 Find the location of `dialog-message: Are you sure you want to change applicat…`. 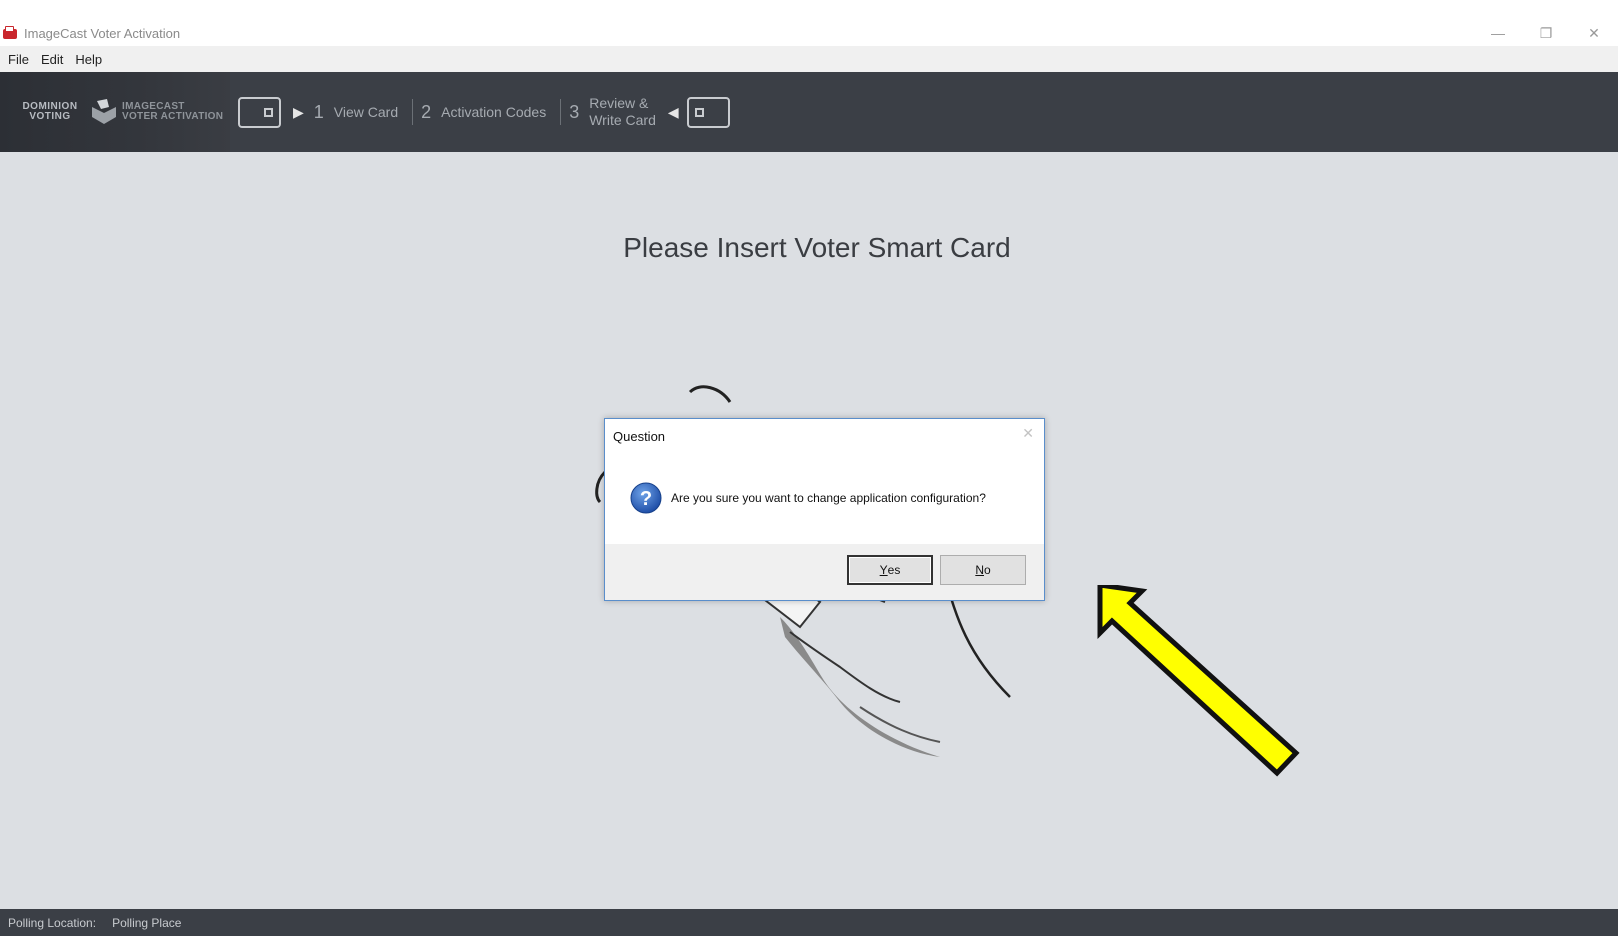

dialog-message: Are you sure you want to change applicat… is located at coordinates (828, 498).